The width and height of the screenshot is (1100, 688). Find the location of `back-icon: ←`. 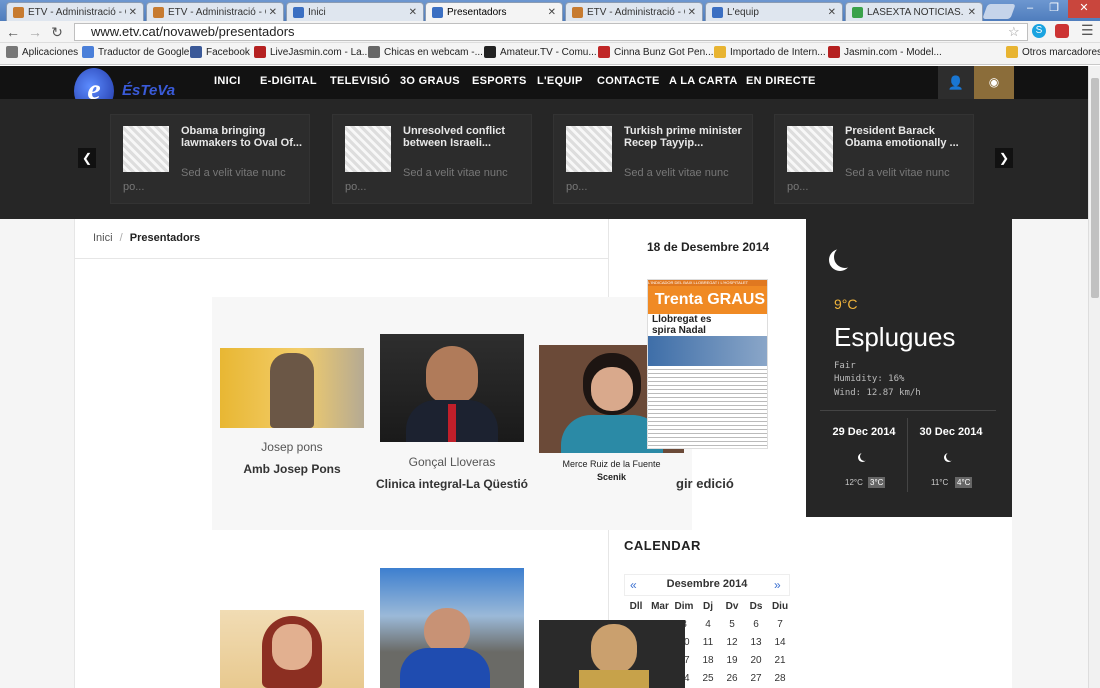

back-icon: ← is located at coordinates (13, 32).